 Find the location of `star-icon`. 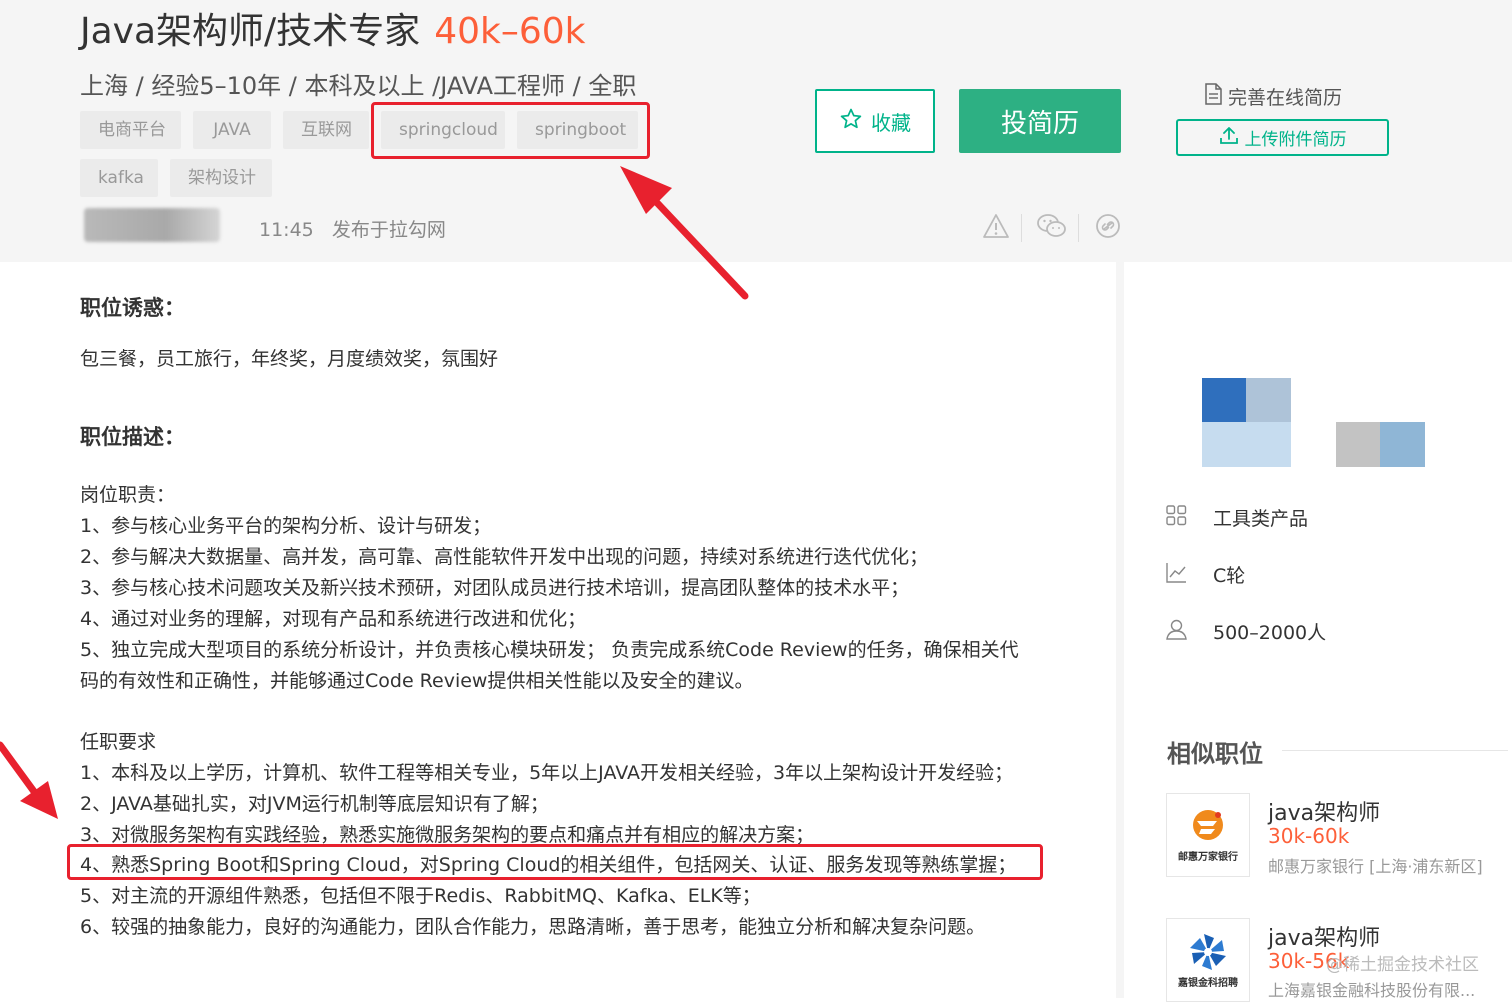

star-icon is located at coordinates (851, 121).